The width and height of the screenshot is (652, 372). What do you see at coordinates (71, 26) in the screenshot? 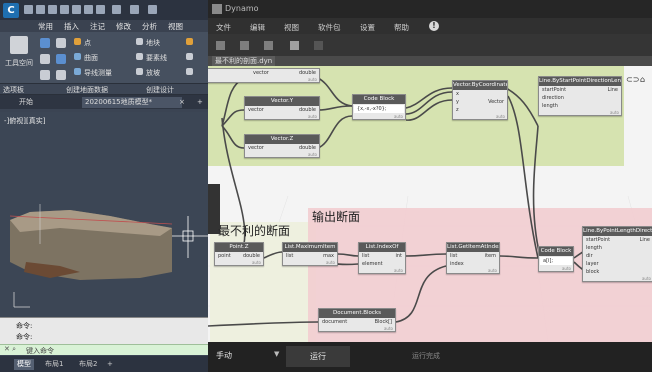
I see `ribbon-tab-insert: 插入` at bounding box center [71, 26].